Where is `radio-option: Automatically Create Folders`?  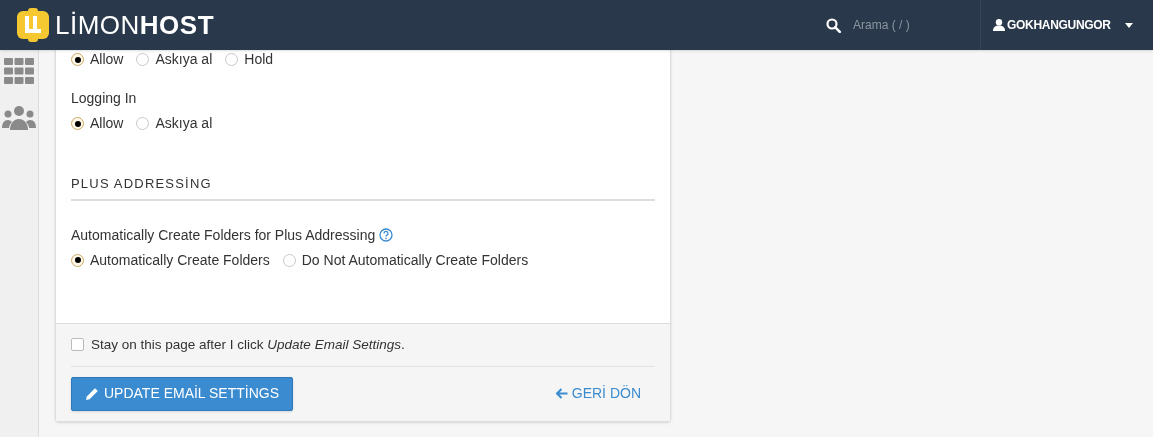
radio-option: Automatically Create Folders is located at coordinates (170, 260).